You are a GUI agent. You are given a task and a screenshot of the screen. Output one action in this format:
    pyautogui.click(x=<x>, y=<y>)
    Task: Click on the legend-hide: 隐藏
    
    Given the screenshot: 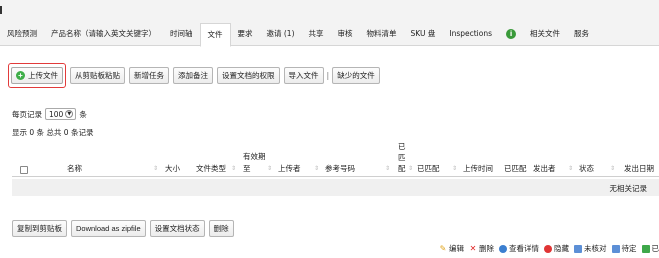 What is the action you would take?
    pyautogui.click(x=556, y=248)
    